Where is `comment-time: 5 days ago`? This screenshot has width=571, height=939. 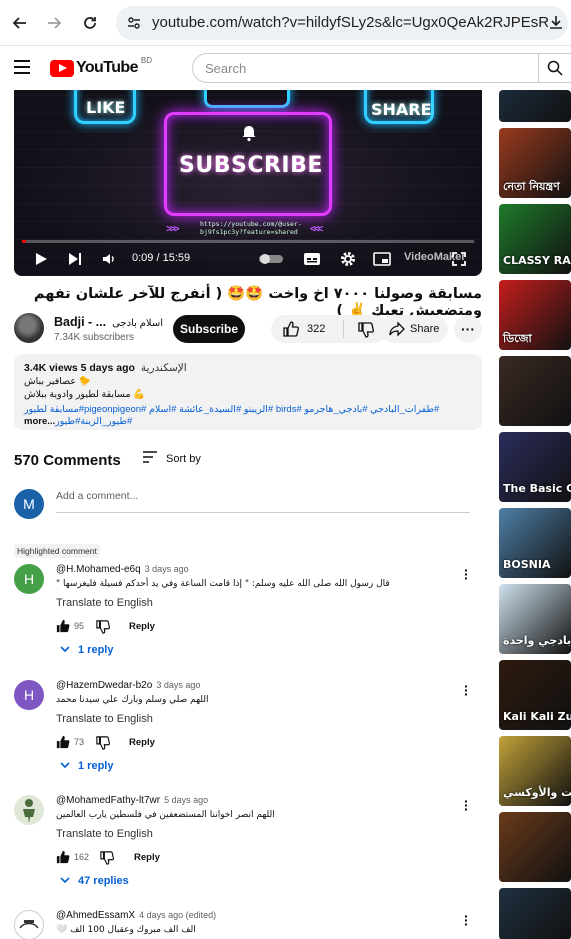
comment-time: 5 days ago is located at coordinates (186, 800).